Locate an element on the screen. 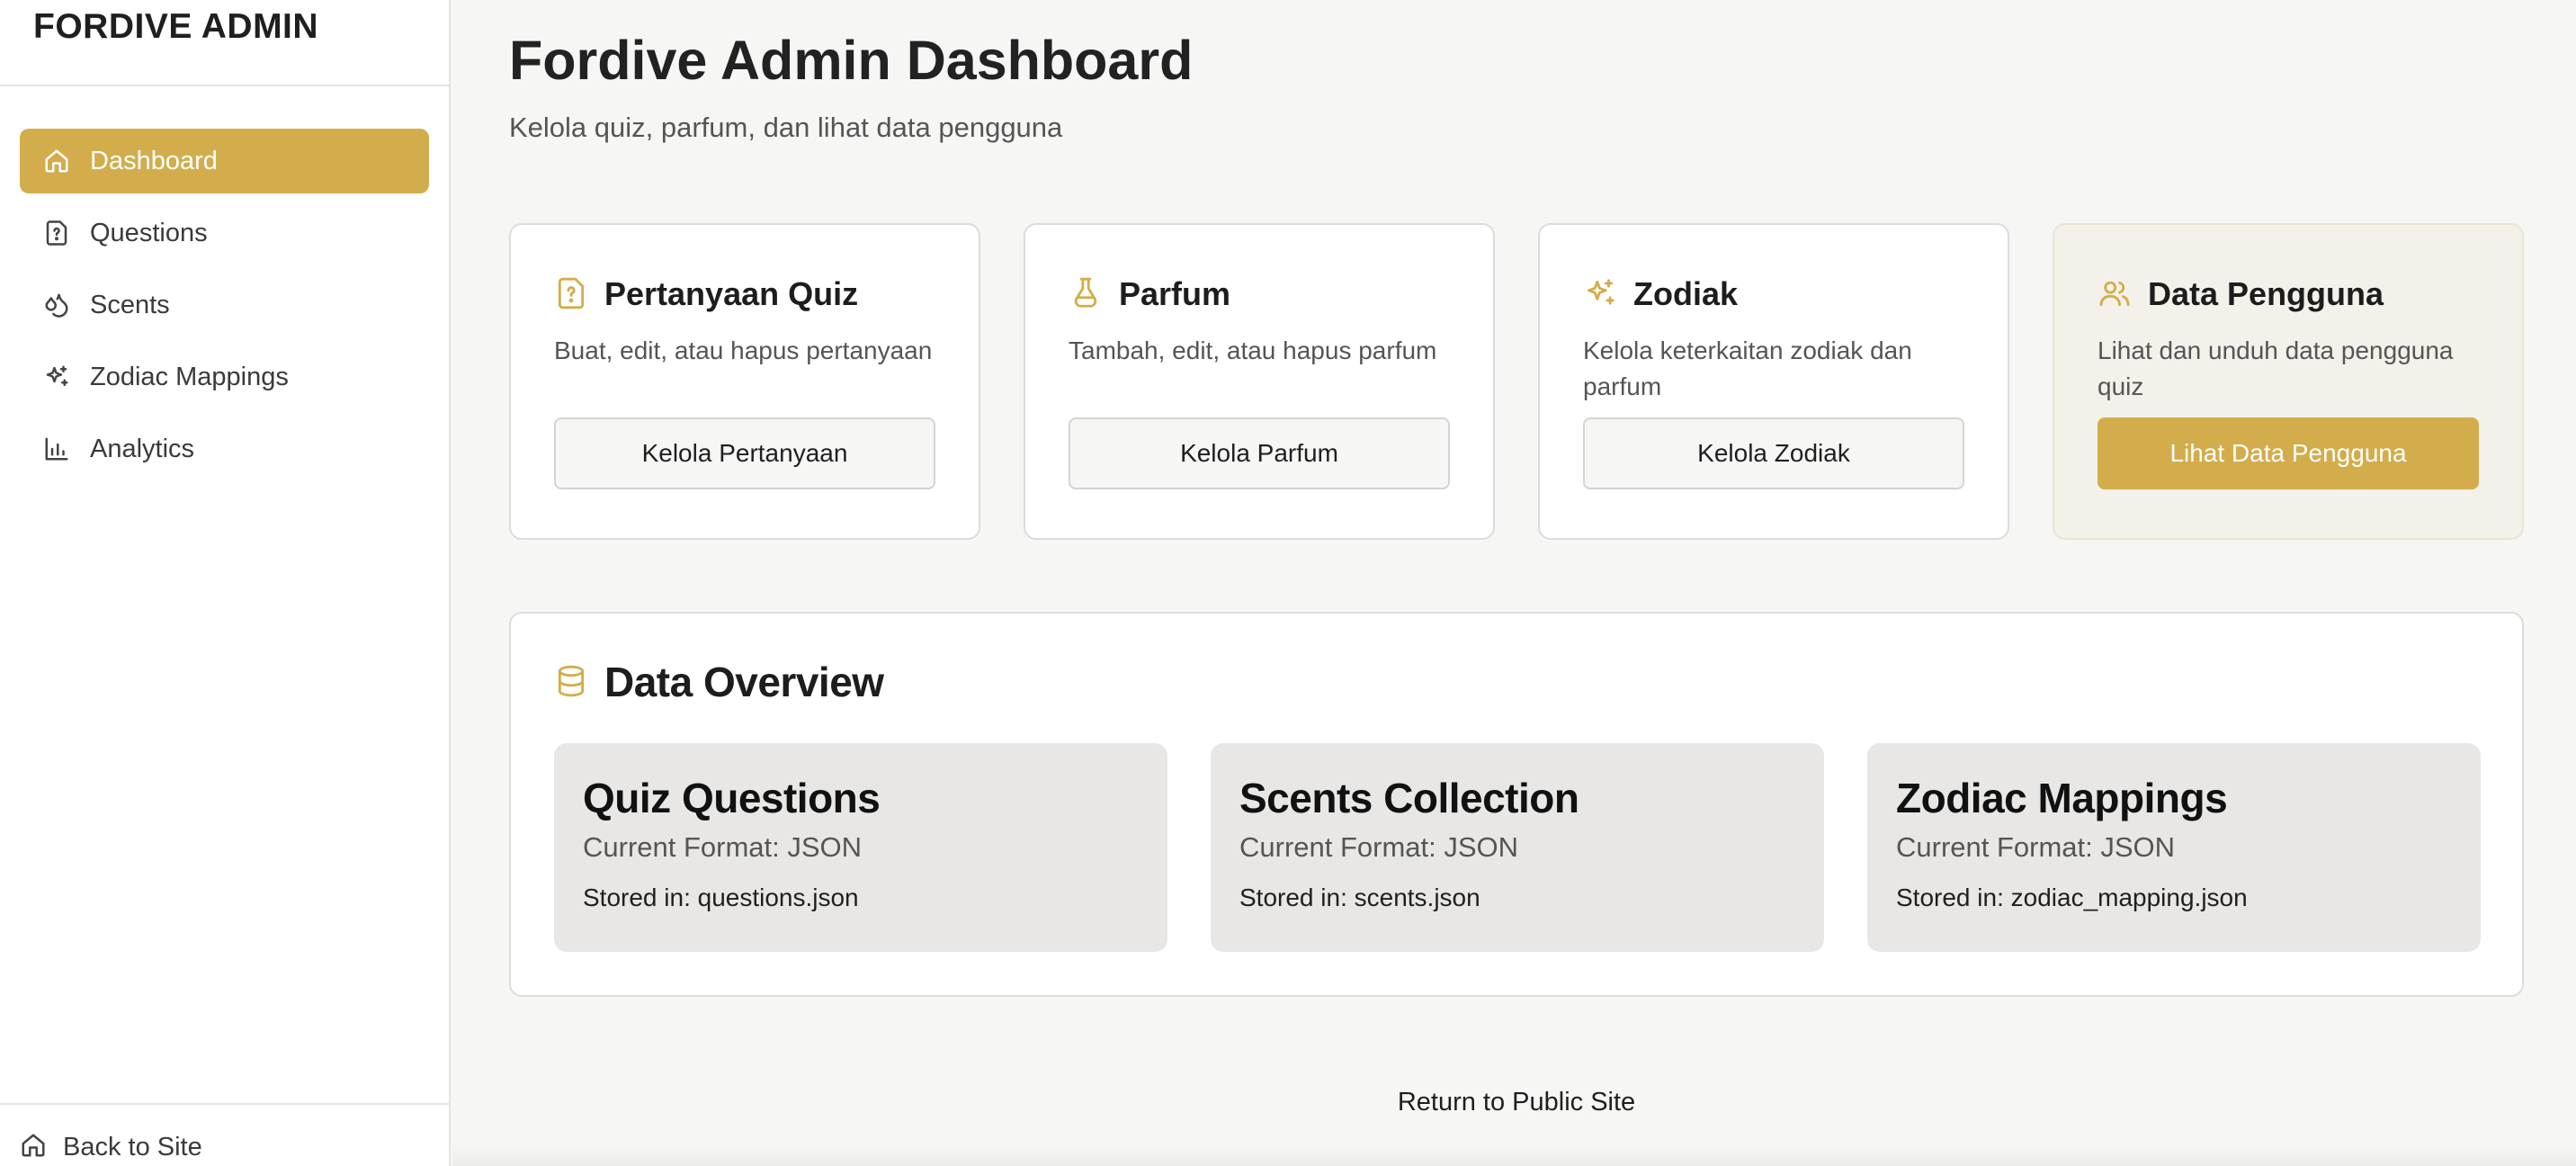 Image resolution: width=2576 pixels, height=1166 pixels. card-description: Tambah, edit, atau hapus parfum is located at coordinates (1253, 350).